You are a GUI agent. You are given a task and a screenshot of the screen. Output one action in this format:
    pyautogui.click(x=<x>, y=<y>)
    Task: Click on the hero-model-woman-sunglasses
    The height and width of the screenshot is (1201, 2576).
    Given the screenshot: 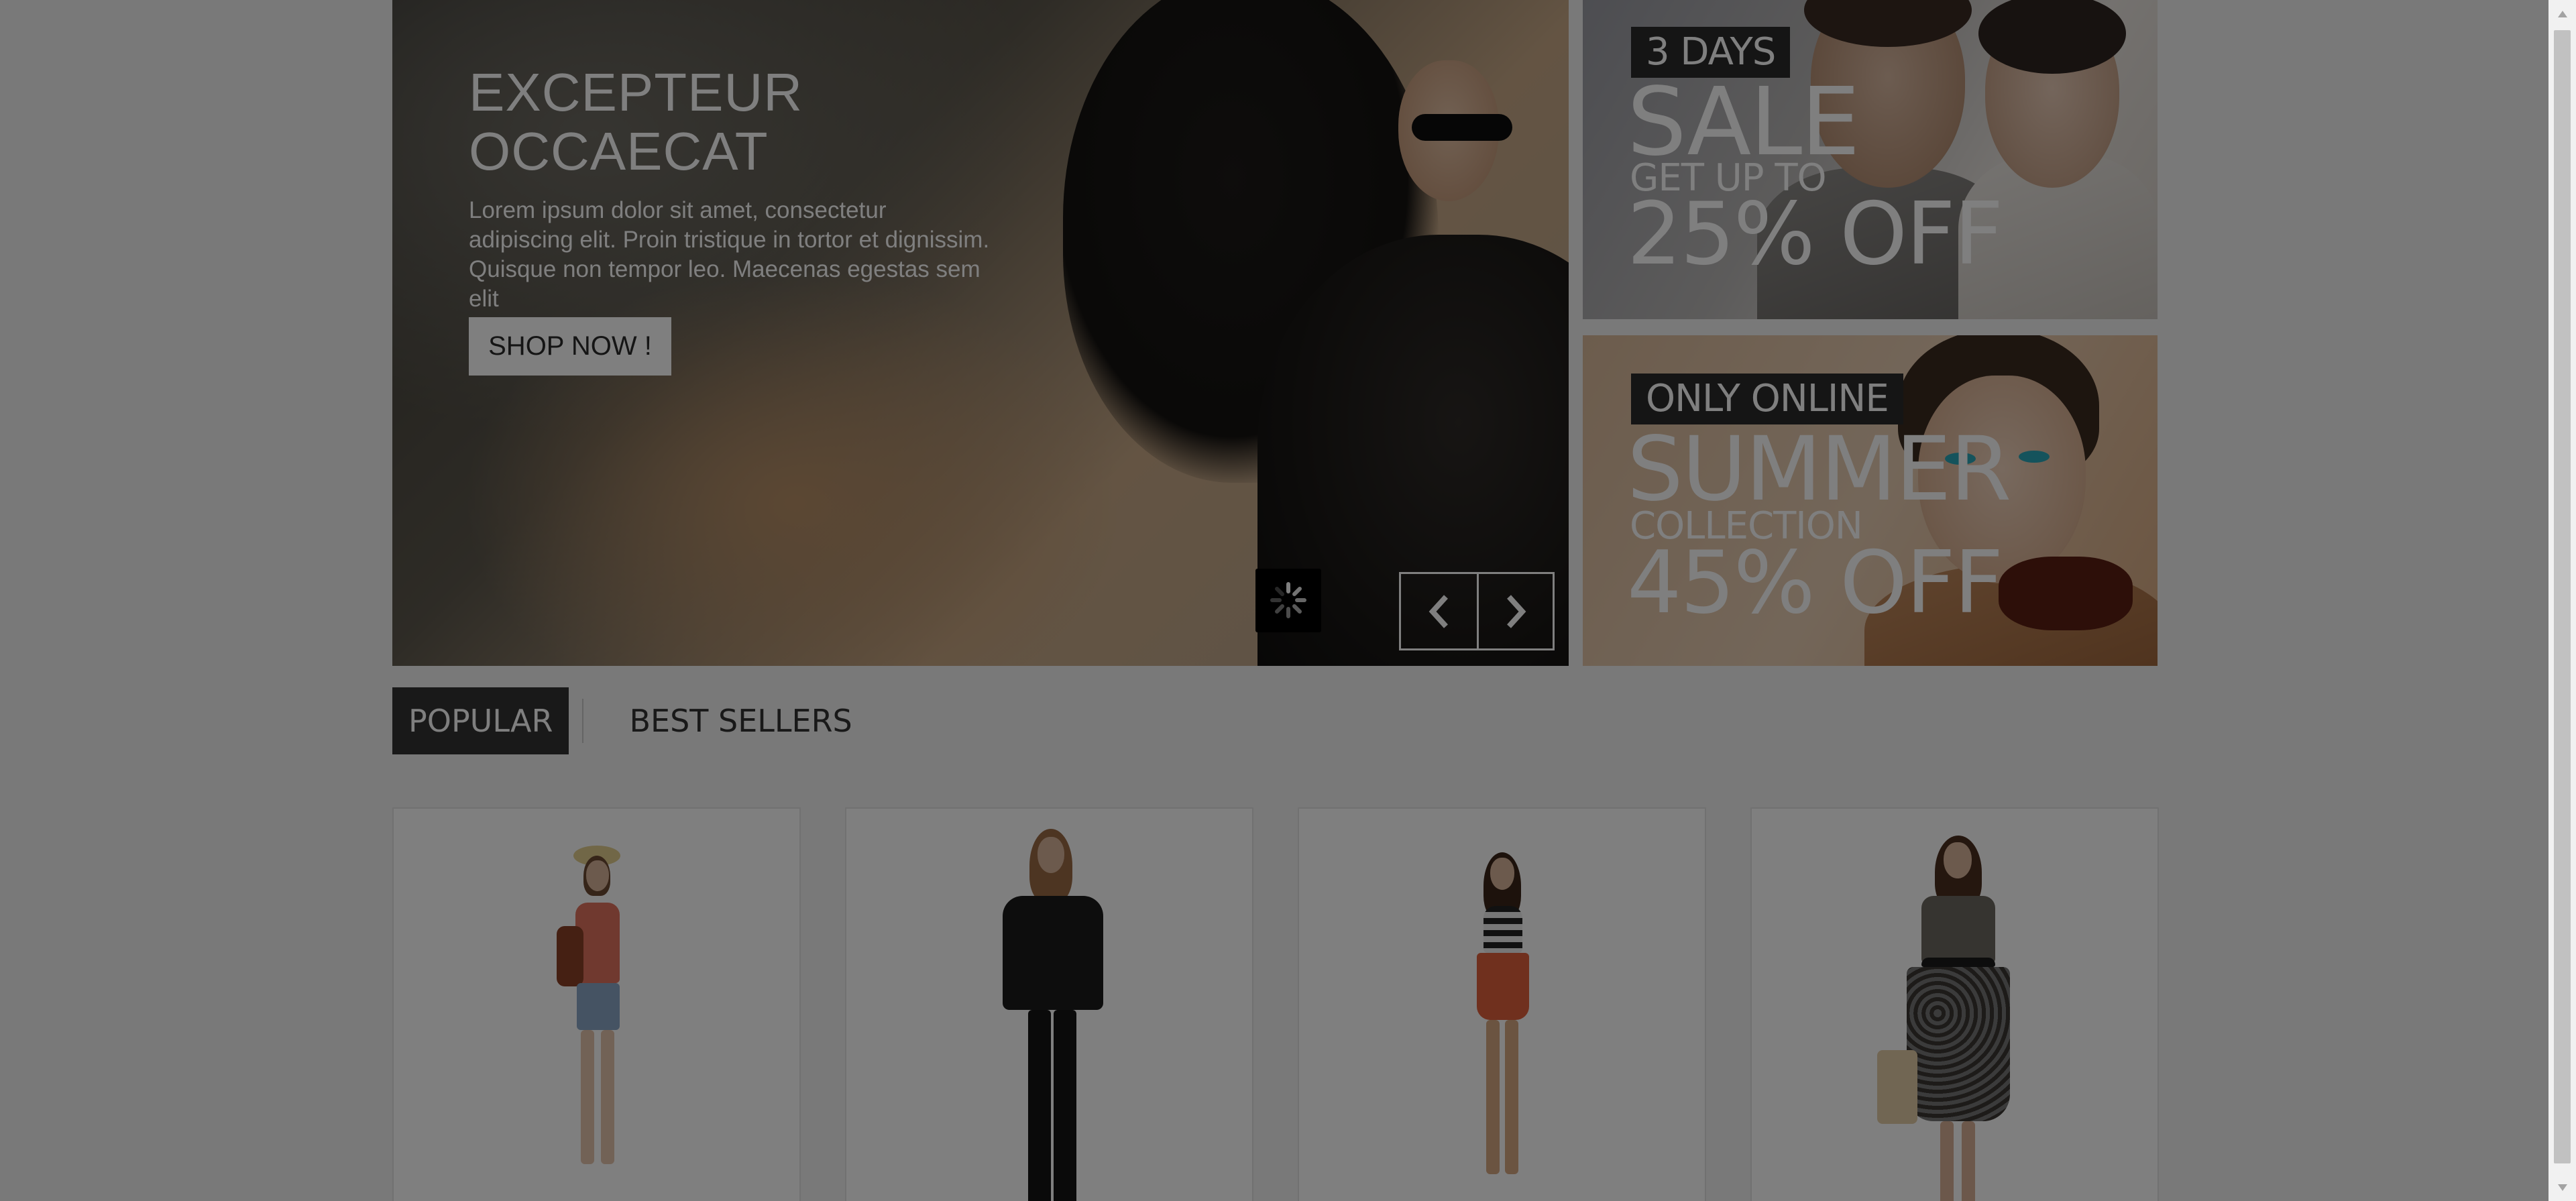 What is the action you would take?
    pyautogui.click(x=1462, y=127)
    